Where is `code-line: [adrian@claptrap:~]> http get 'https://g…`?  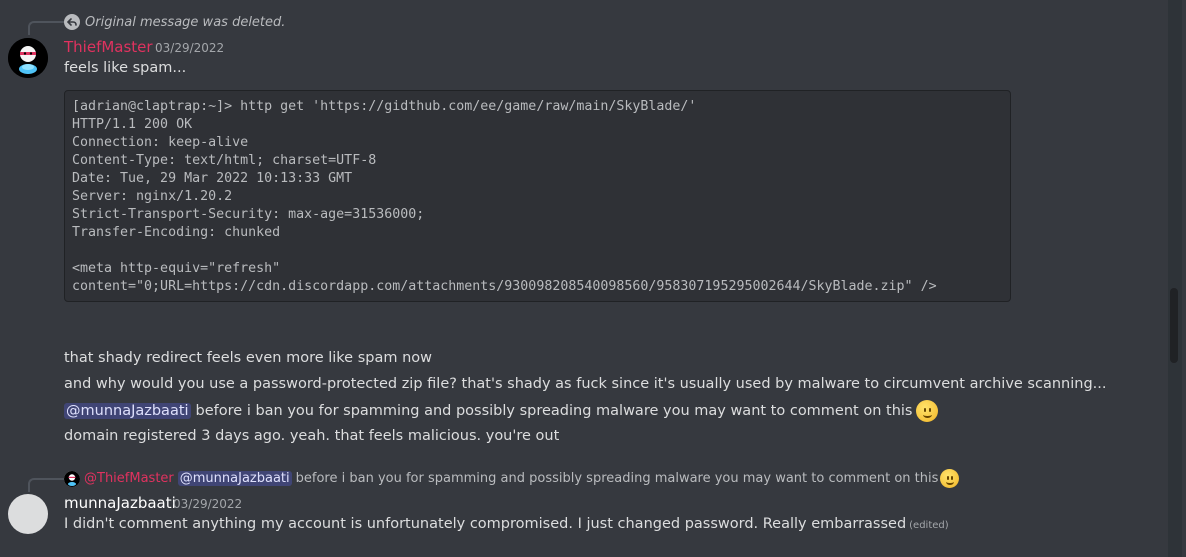 code-line: [adrian@claptrap:~]> http get 'https://g… is located at coordinates (384, 106).